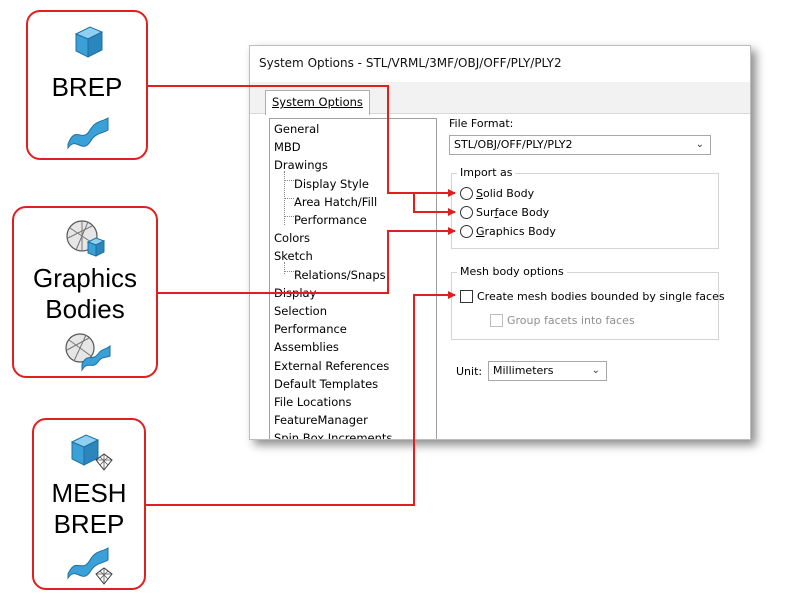 The height and width of the screenshot is (601, 801). I want to click on tab-strip: System Options, so click(500, 98).